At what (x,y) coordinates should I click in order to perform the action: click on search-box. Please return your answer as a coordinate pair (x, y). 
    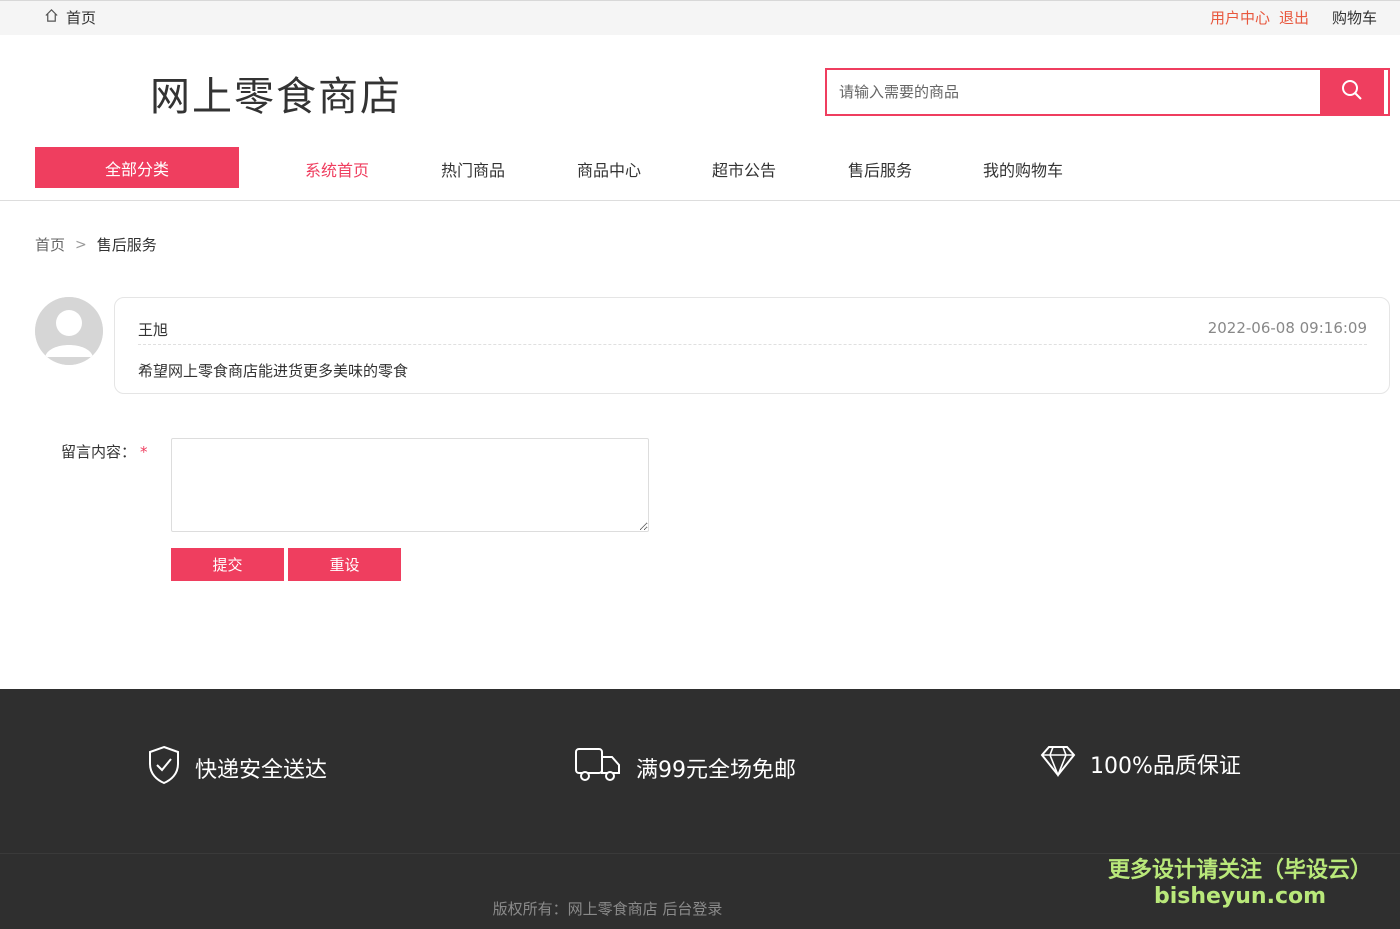
    Looking at the image, I should click on (1107, 92).